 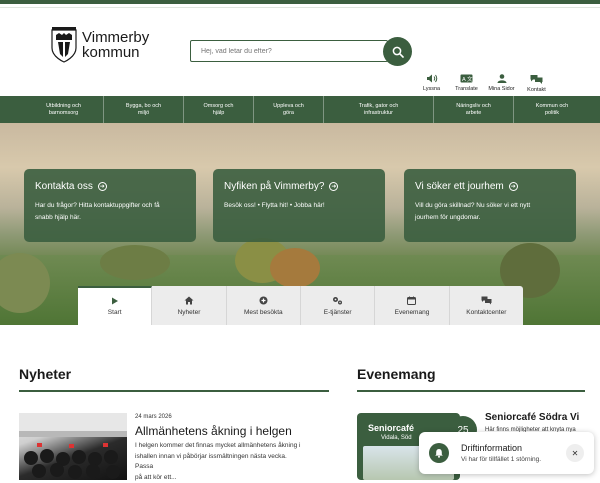 I want to click on tool-listen-label: Lyssna, so click(x=431, y=89).